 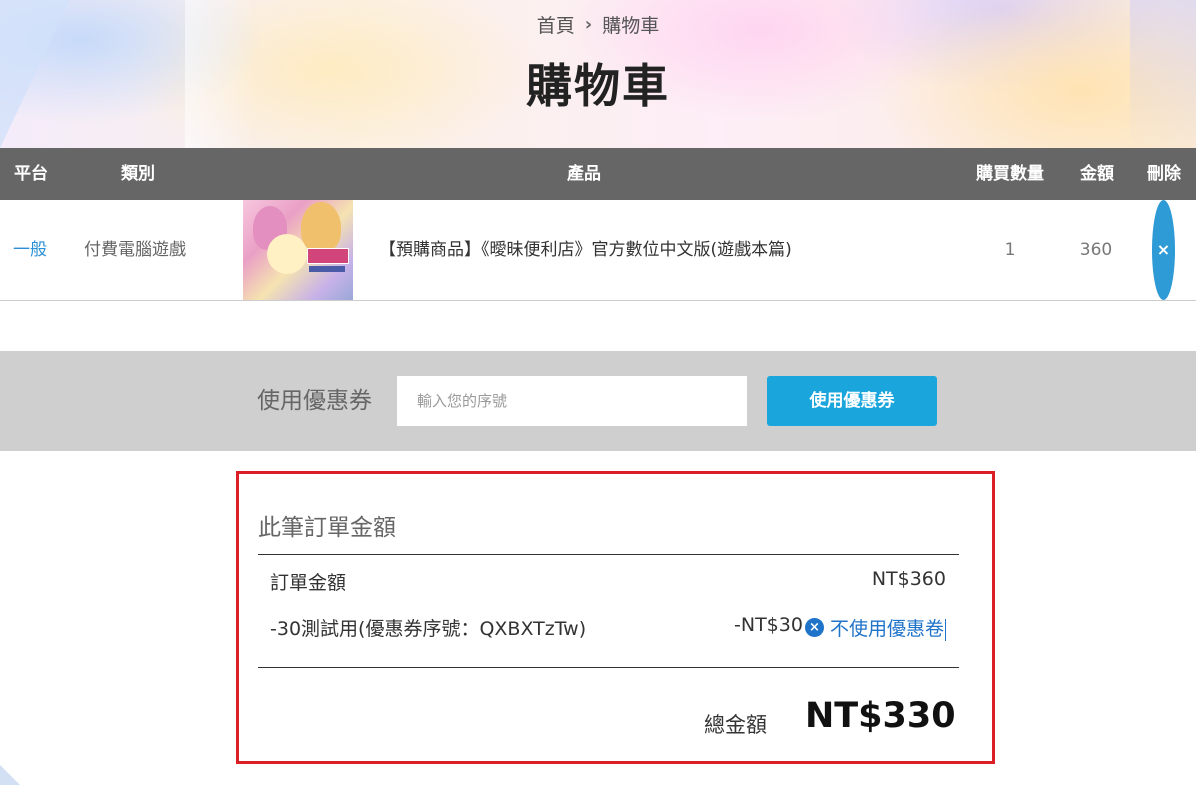 What do you see at coordinates (908, 579) in the screenshot?
I see `order-amount-value: NT$360` at bounding box center [908, 579].